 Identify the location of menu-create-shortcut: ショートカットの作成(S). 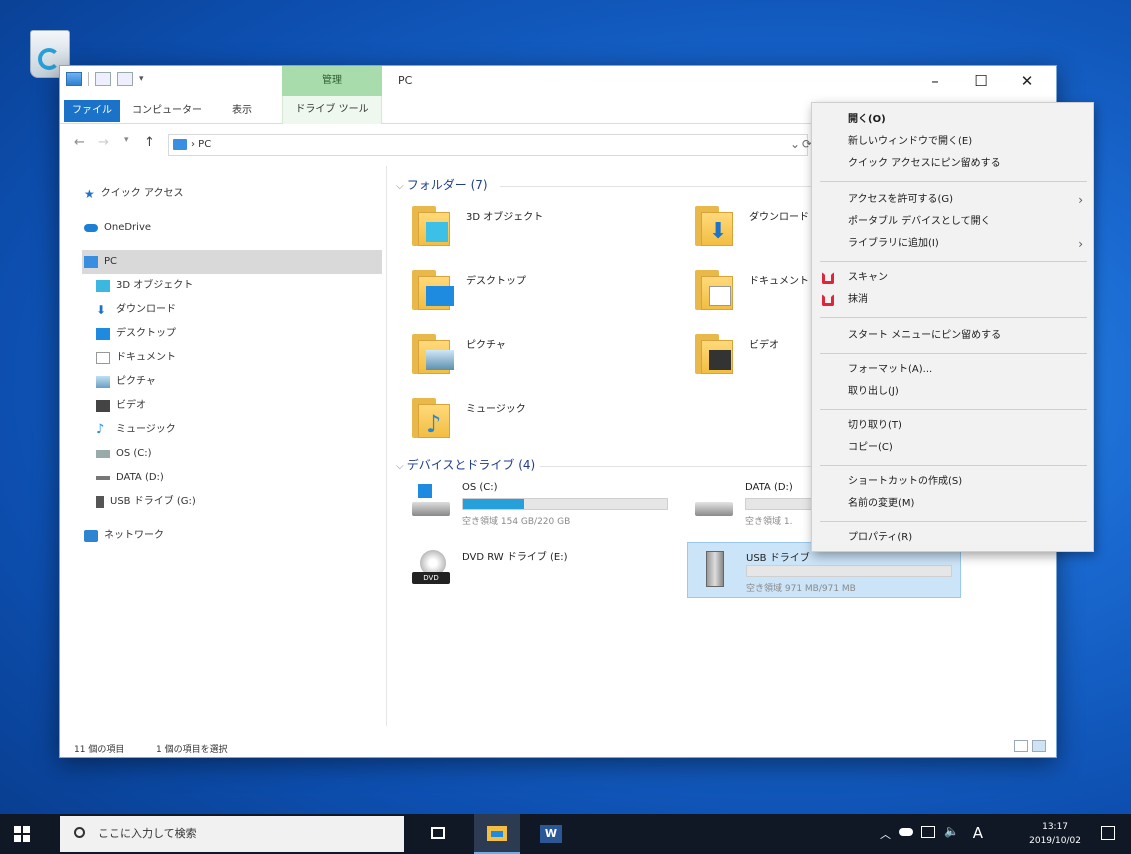
(952, 482).